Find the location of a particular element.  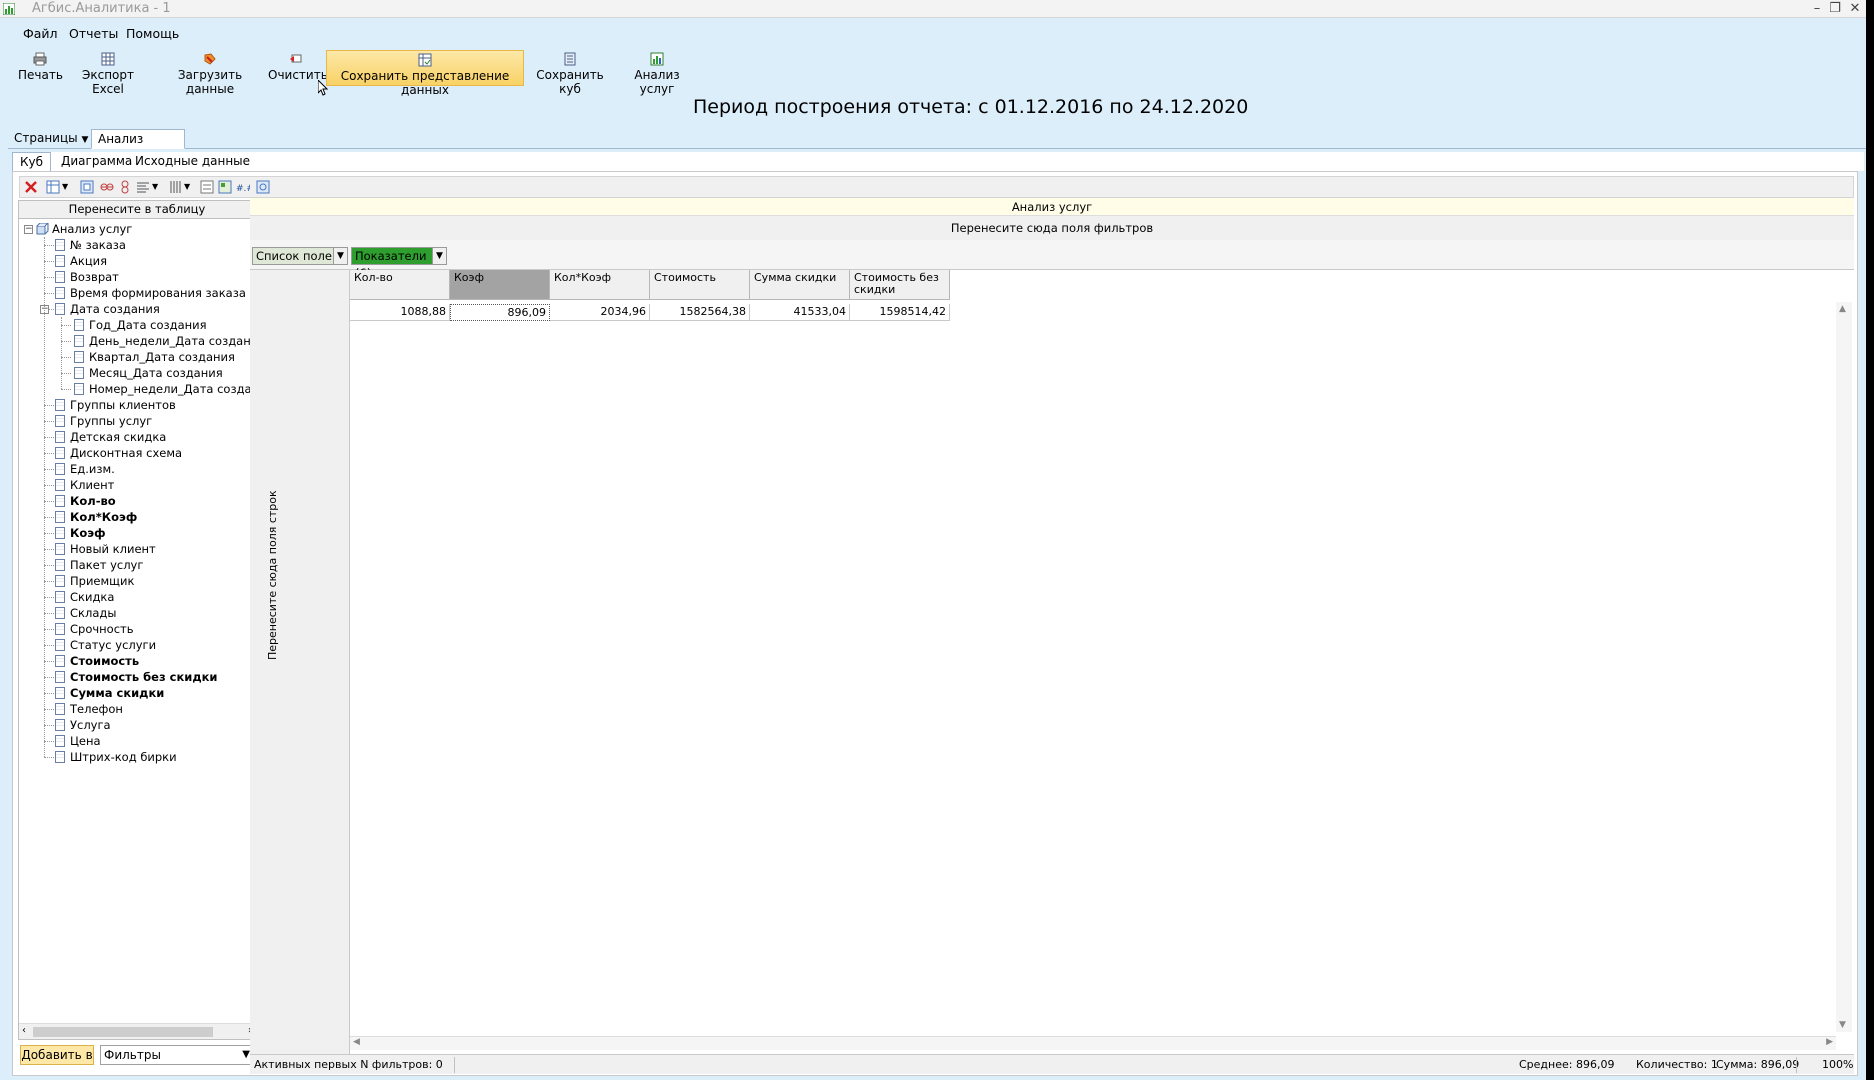

field-item: Детская скидка is located at coordinates (110, 437).